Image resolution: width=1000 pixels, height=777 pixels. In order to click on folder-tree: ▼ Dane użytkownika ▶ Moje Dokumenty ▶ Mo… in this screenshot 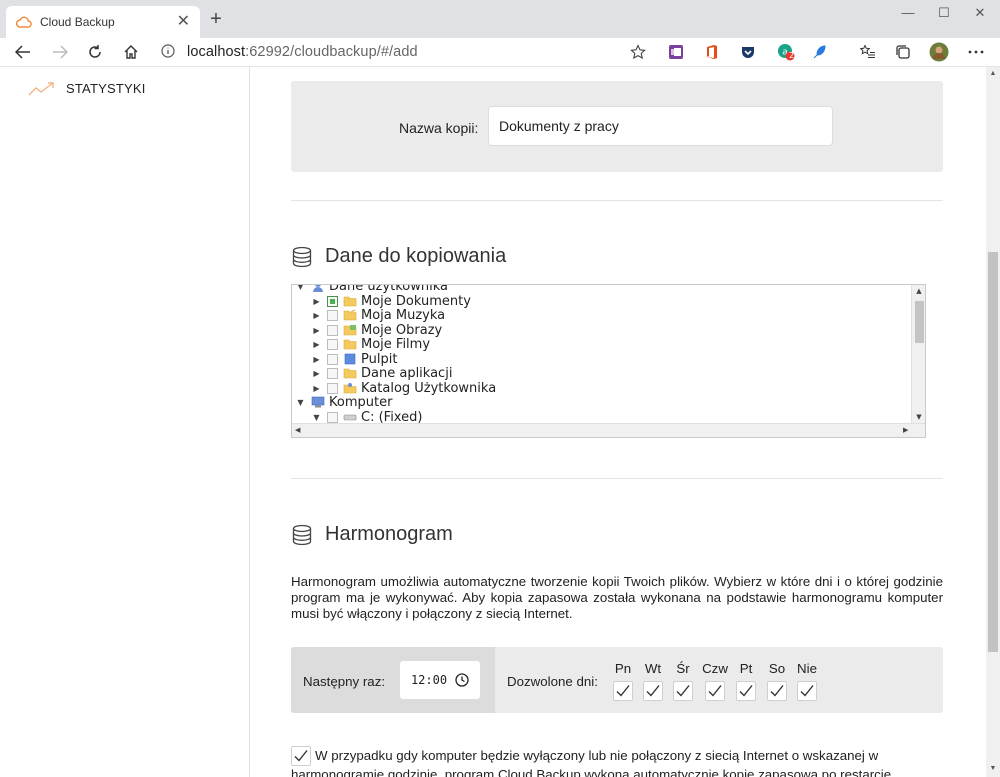, I will do `click(608, 361)`.